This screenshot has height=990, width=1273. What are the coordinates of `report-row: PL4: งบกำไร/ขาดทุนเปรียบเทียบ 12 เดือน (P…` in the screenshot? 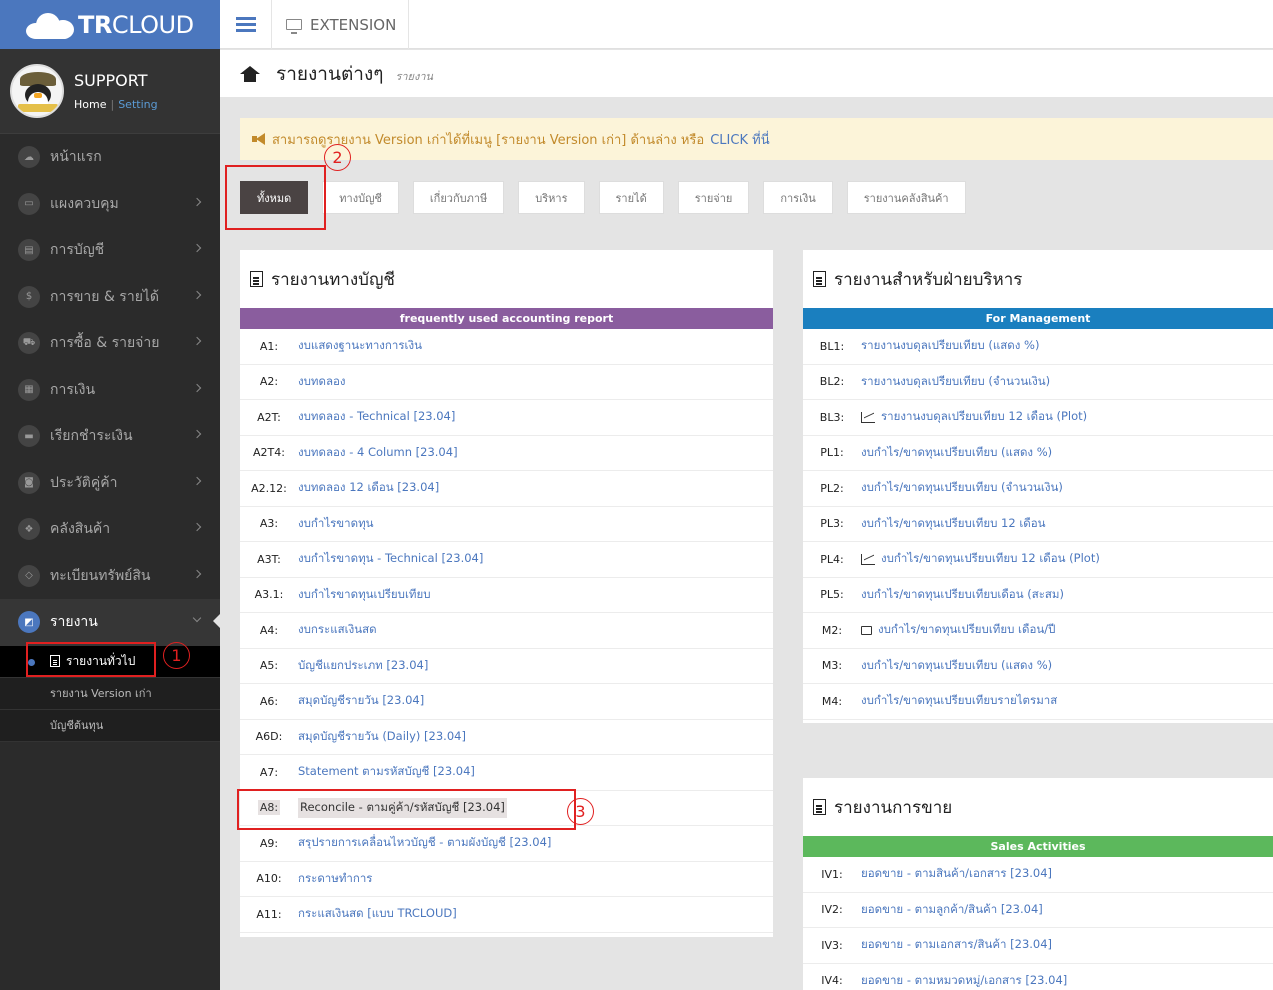 It's located at (1038, 560).